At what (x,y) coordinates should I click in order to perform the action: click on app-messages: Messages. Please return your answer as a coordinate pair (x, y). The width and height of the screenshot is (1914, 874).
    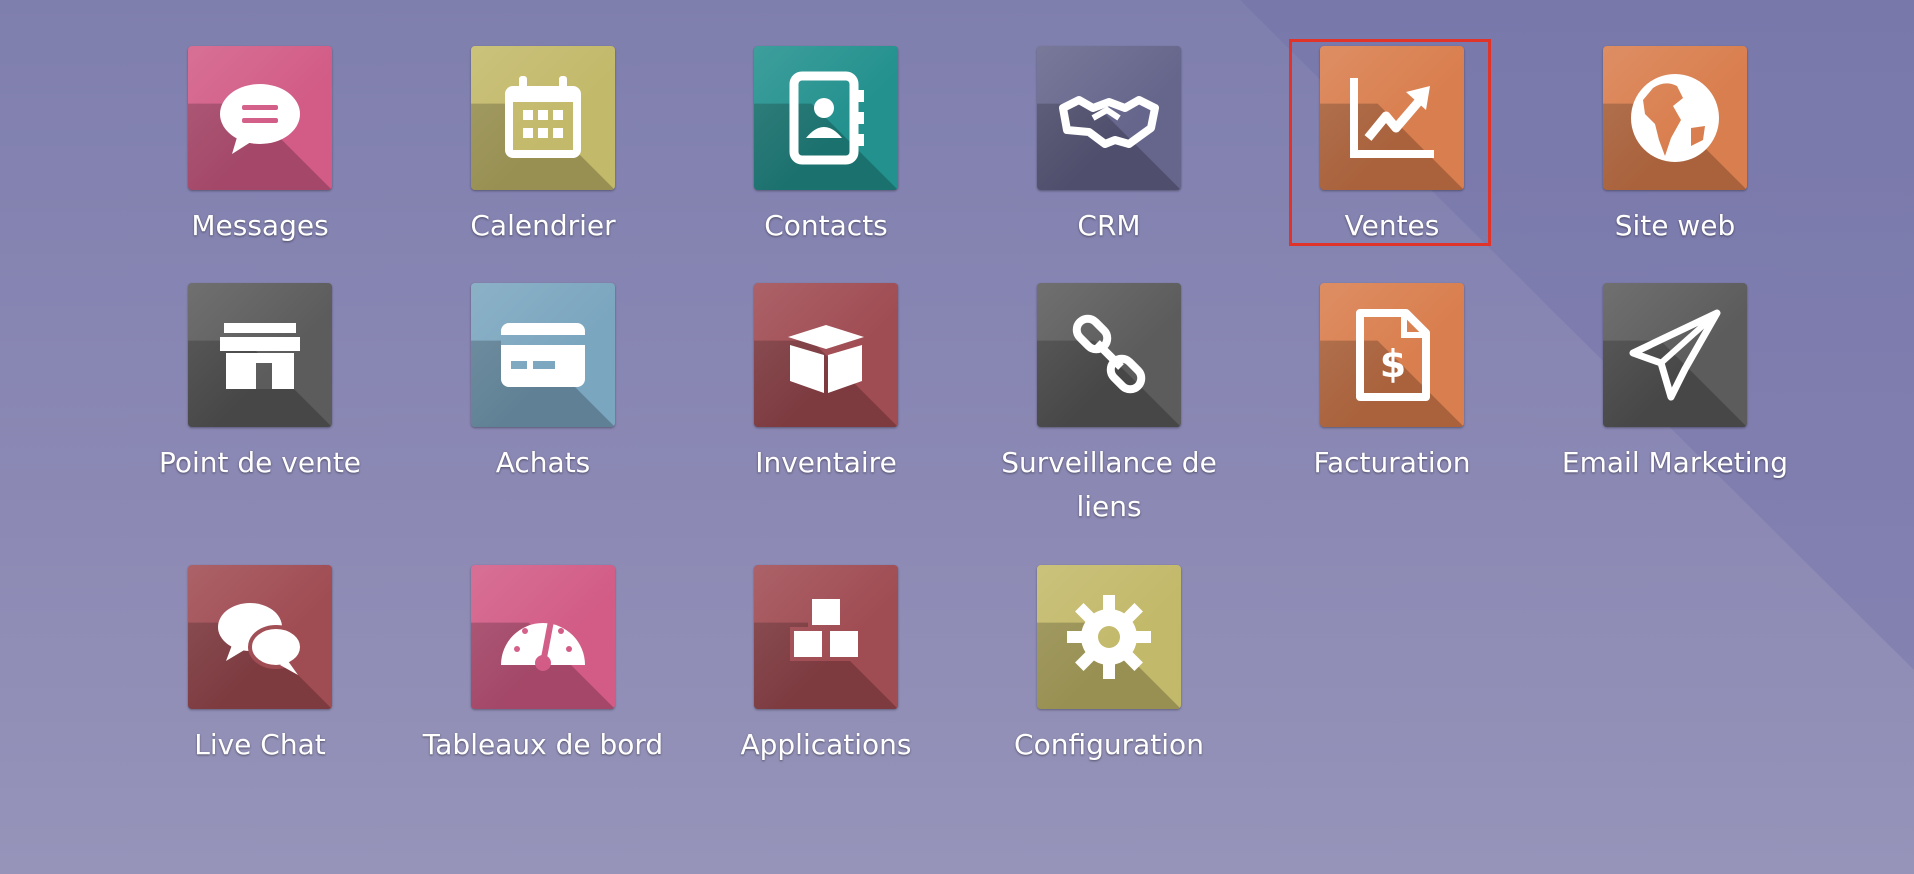
    Looking at the image, I should click on (260, 147).